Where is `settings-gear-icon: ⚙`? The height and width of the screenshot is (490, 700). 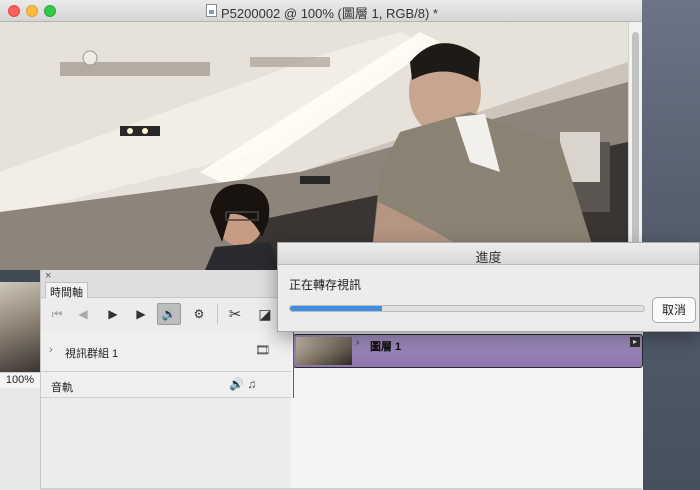 settings-gear-icon: ⚙ is located at coordinates (199, 314).